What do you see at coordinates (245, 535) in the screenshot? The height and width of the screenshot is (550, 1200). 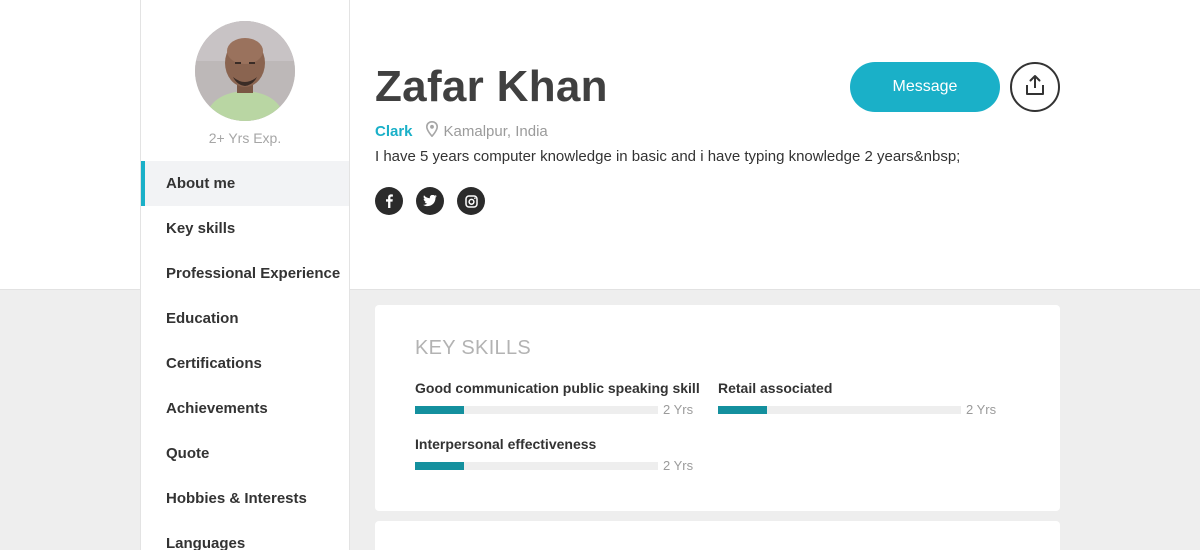 I see `sidebar-item-languages: Languages` at bounding box center [245, 535].